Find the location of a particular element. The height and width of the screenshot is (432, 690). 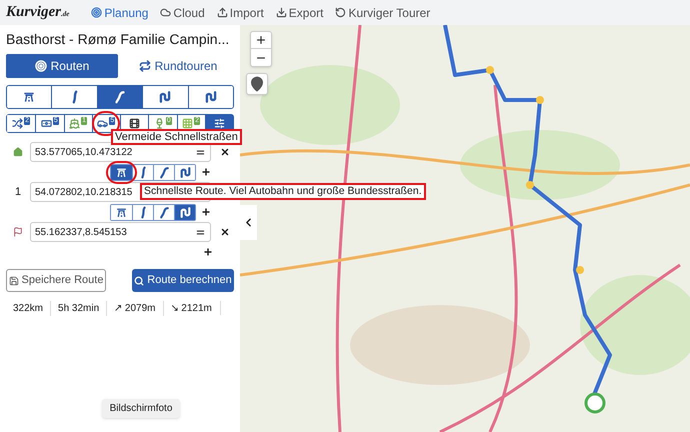

download-icon is located at coordinates (281, 12).